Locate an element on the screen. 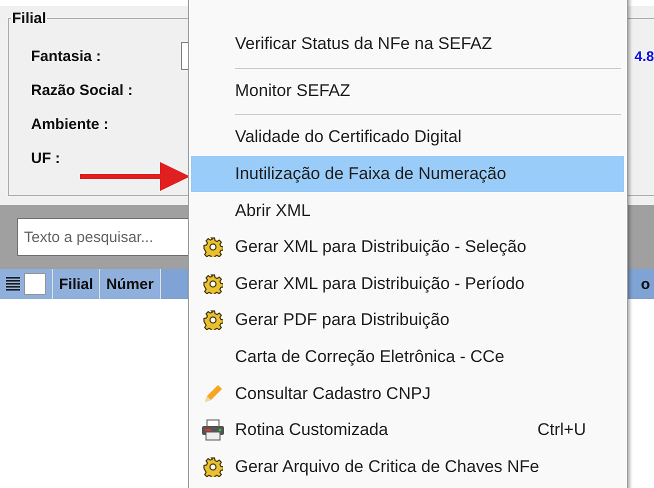 The image size is (654, 488). menu-item: Validade do Certificado Digital is located at coordinates (407, 137).